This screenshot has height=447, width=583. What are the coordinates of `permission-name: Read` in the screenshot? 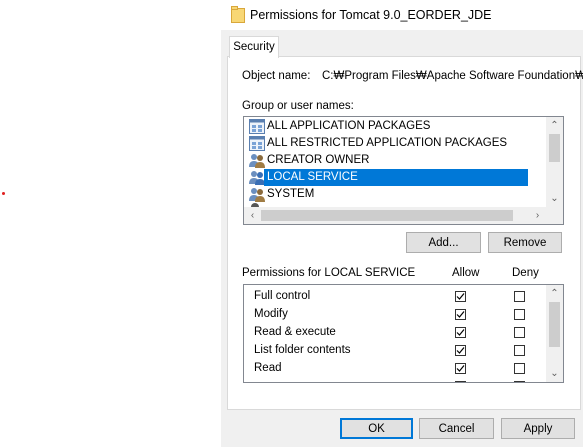 It's located at (268, 368).